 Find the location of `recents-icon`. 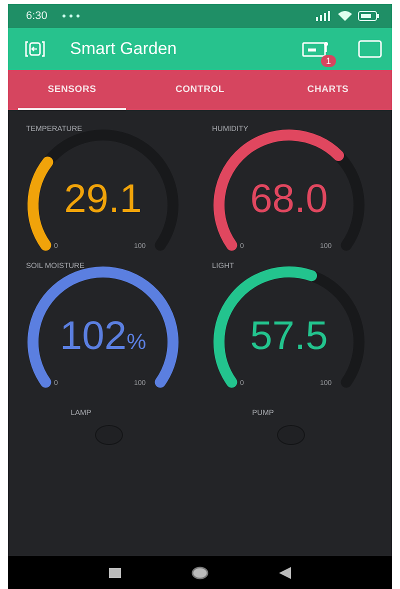

recents-icon is located at coordinates (115, 573).